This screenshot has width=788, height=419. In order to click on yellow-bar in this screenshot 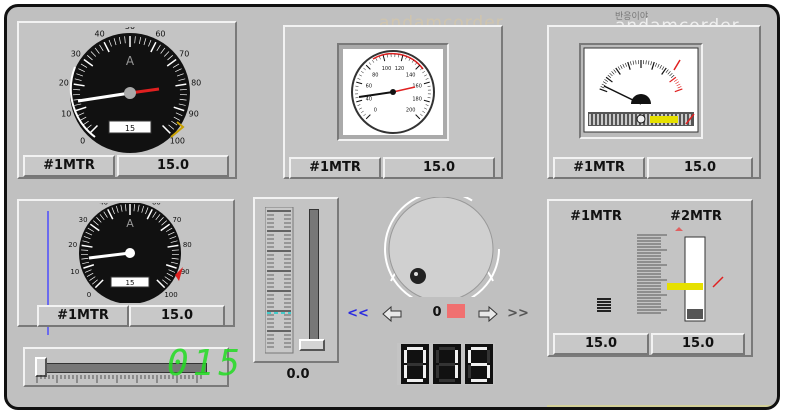, I will do `click(664, 119)`.